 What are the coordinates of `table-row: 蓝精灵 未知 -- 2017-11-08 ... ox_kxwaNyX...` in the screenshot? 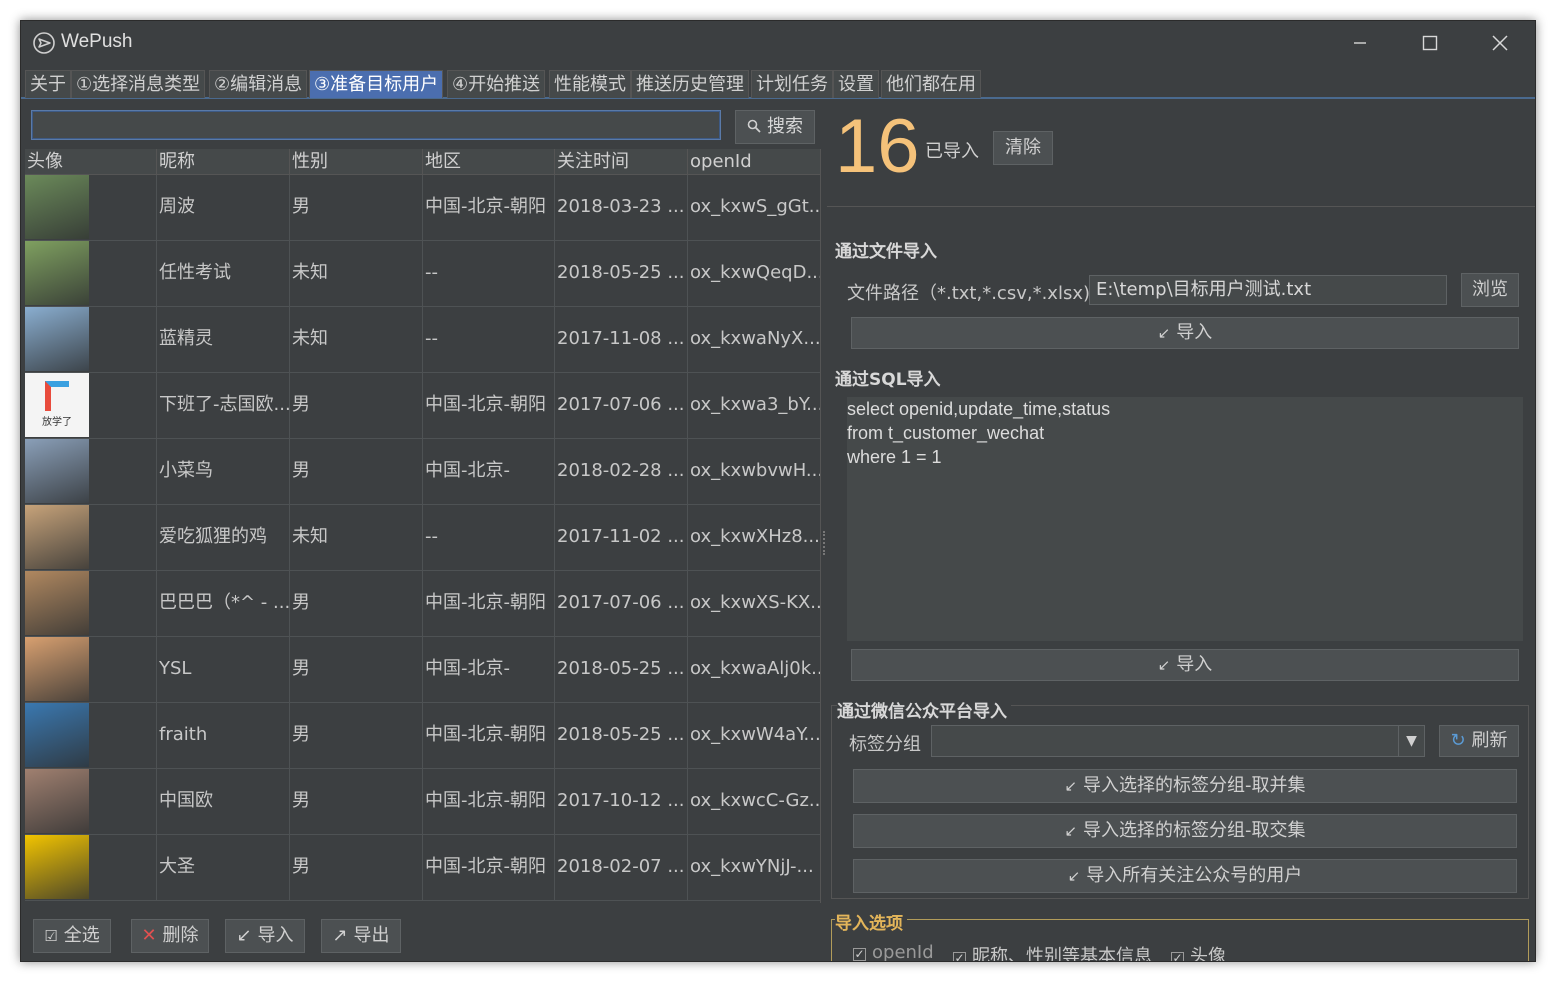 It's located at (422, 340).